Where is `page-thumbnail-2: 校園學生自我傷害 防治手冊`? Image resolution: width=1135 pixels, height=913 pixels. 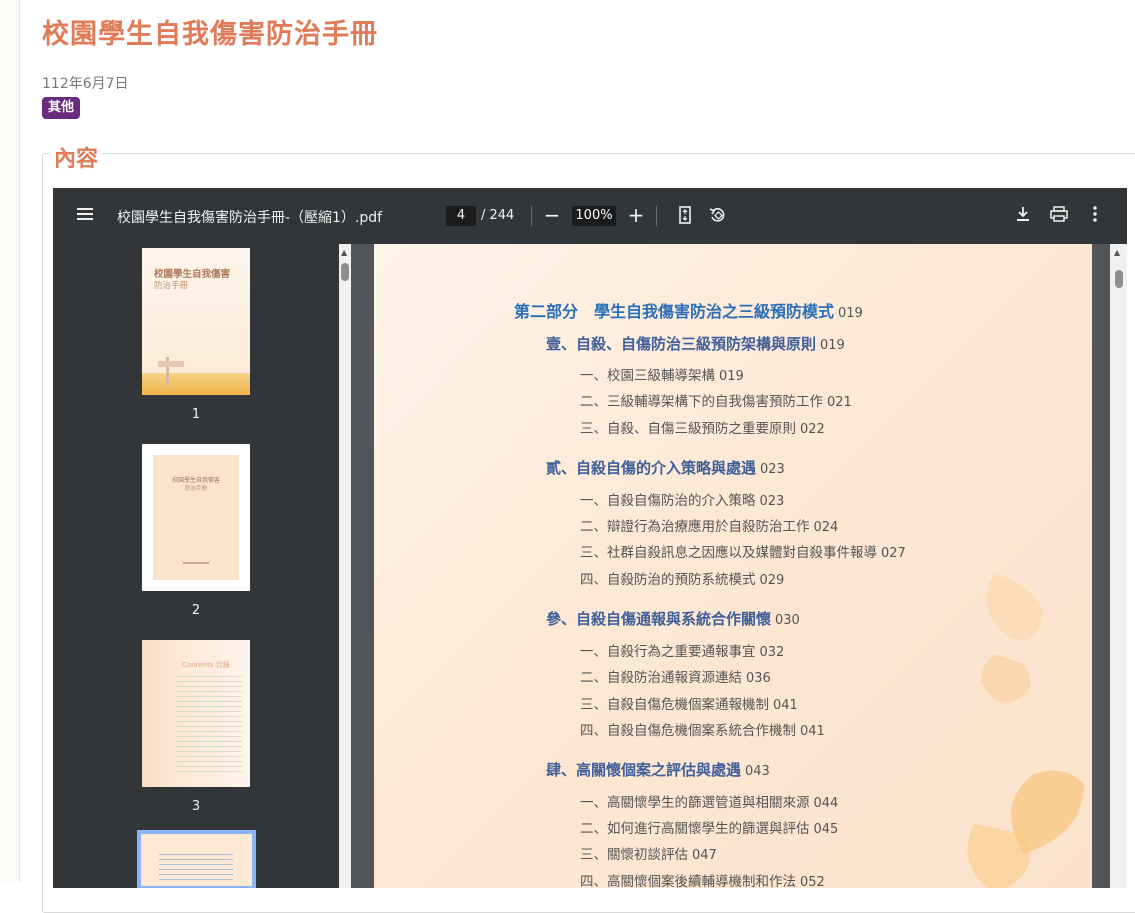 page-thumbnail-2: 校園學生自我傷害 防治手冊 is located at coordinates (196, 517).